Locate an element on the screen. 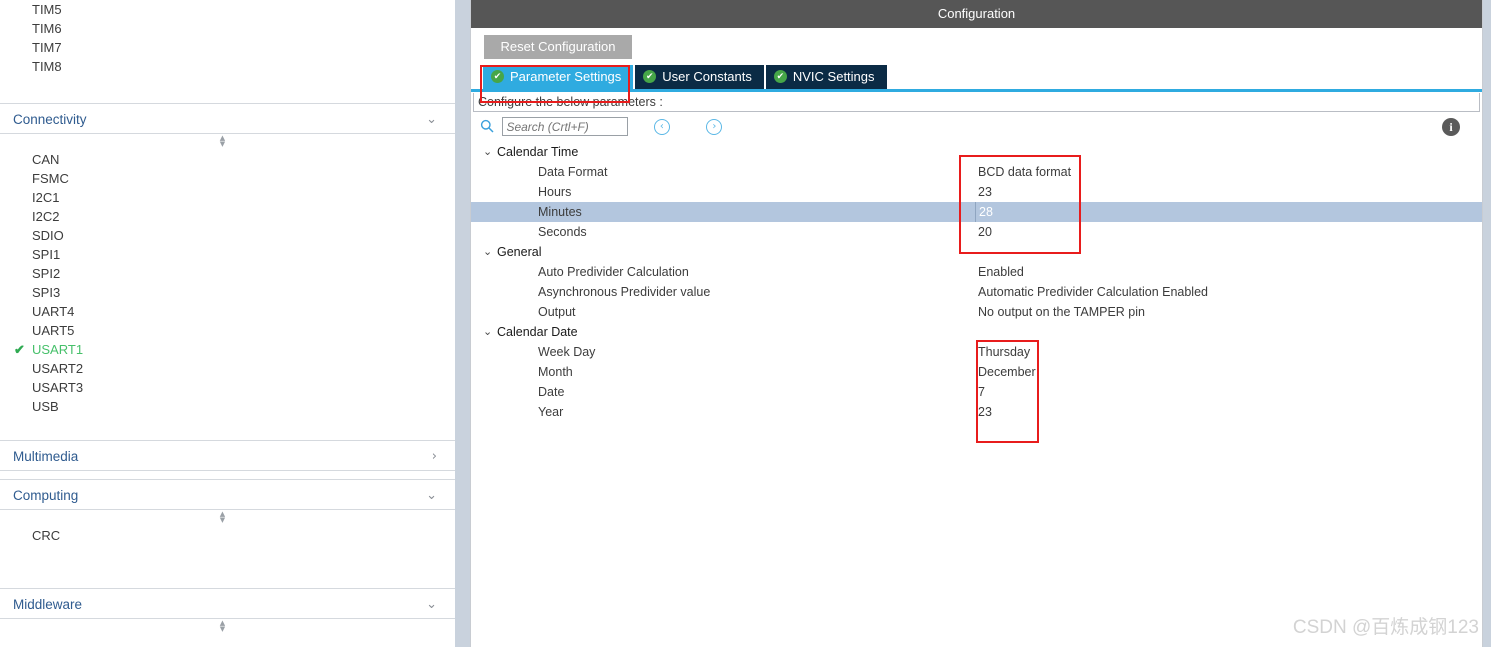  sidebar-section-label: Middleware is located at coordinates (48, 604).